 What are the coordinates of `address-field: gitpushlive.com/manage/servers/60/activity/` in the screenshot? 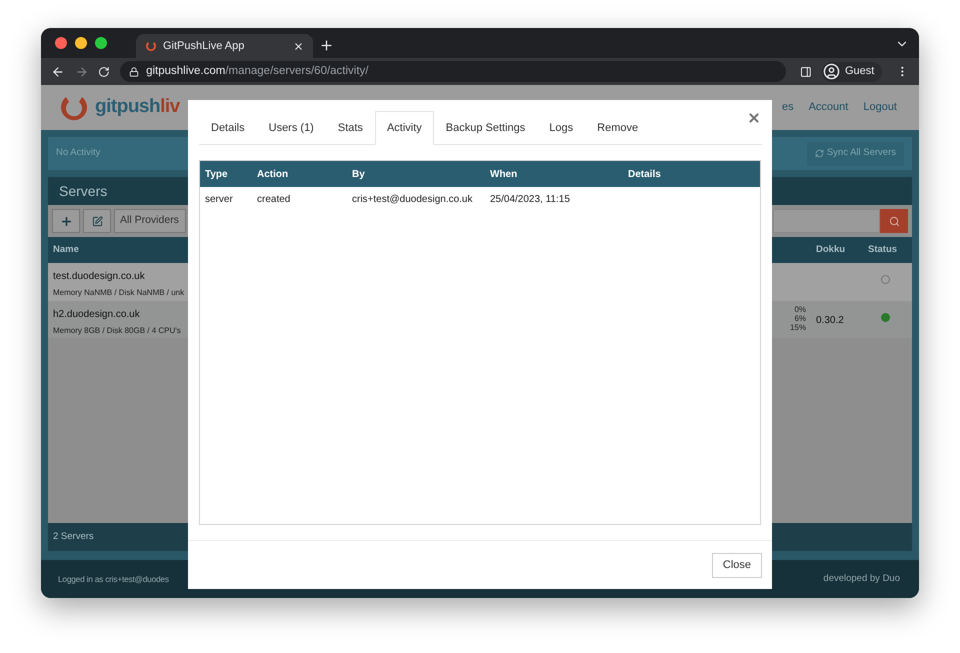 It's located at (453, 71).